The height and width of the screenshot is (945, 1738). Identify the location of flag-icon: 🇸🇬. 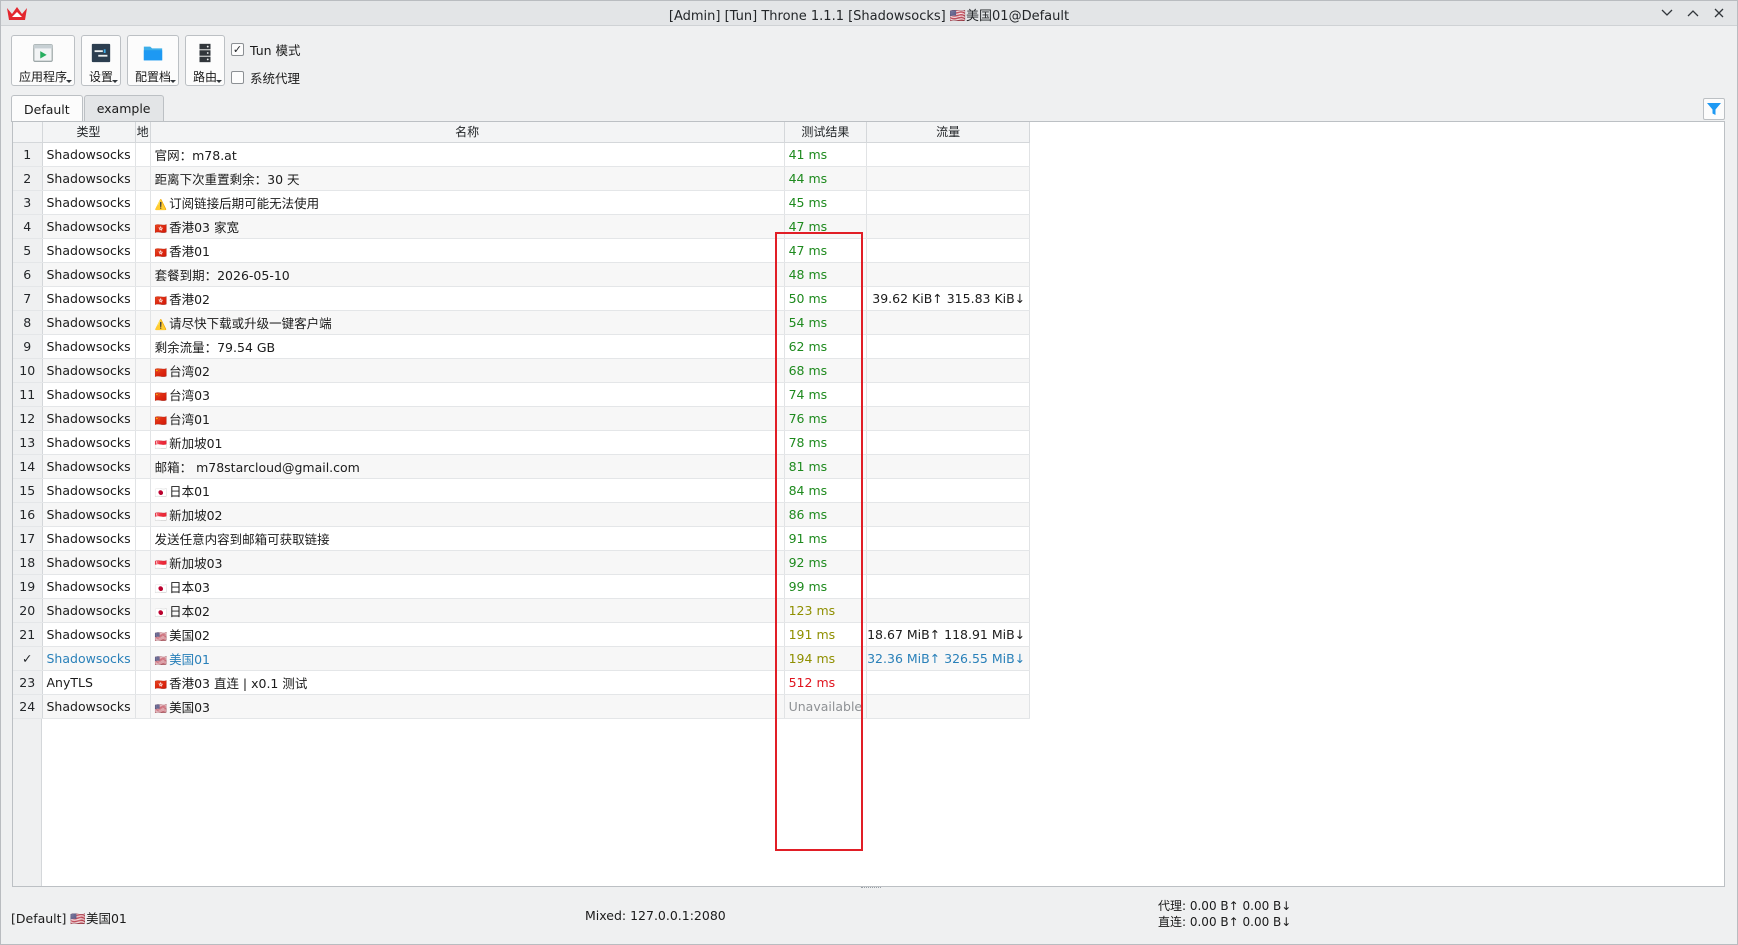
(161, 565).